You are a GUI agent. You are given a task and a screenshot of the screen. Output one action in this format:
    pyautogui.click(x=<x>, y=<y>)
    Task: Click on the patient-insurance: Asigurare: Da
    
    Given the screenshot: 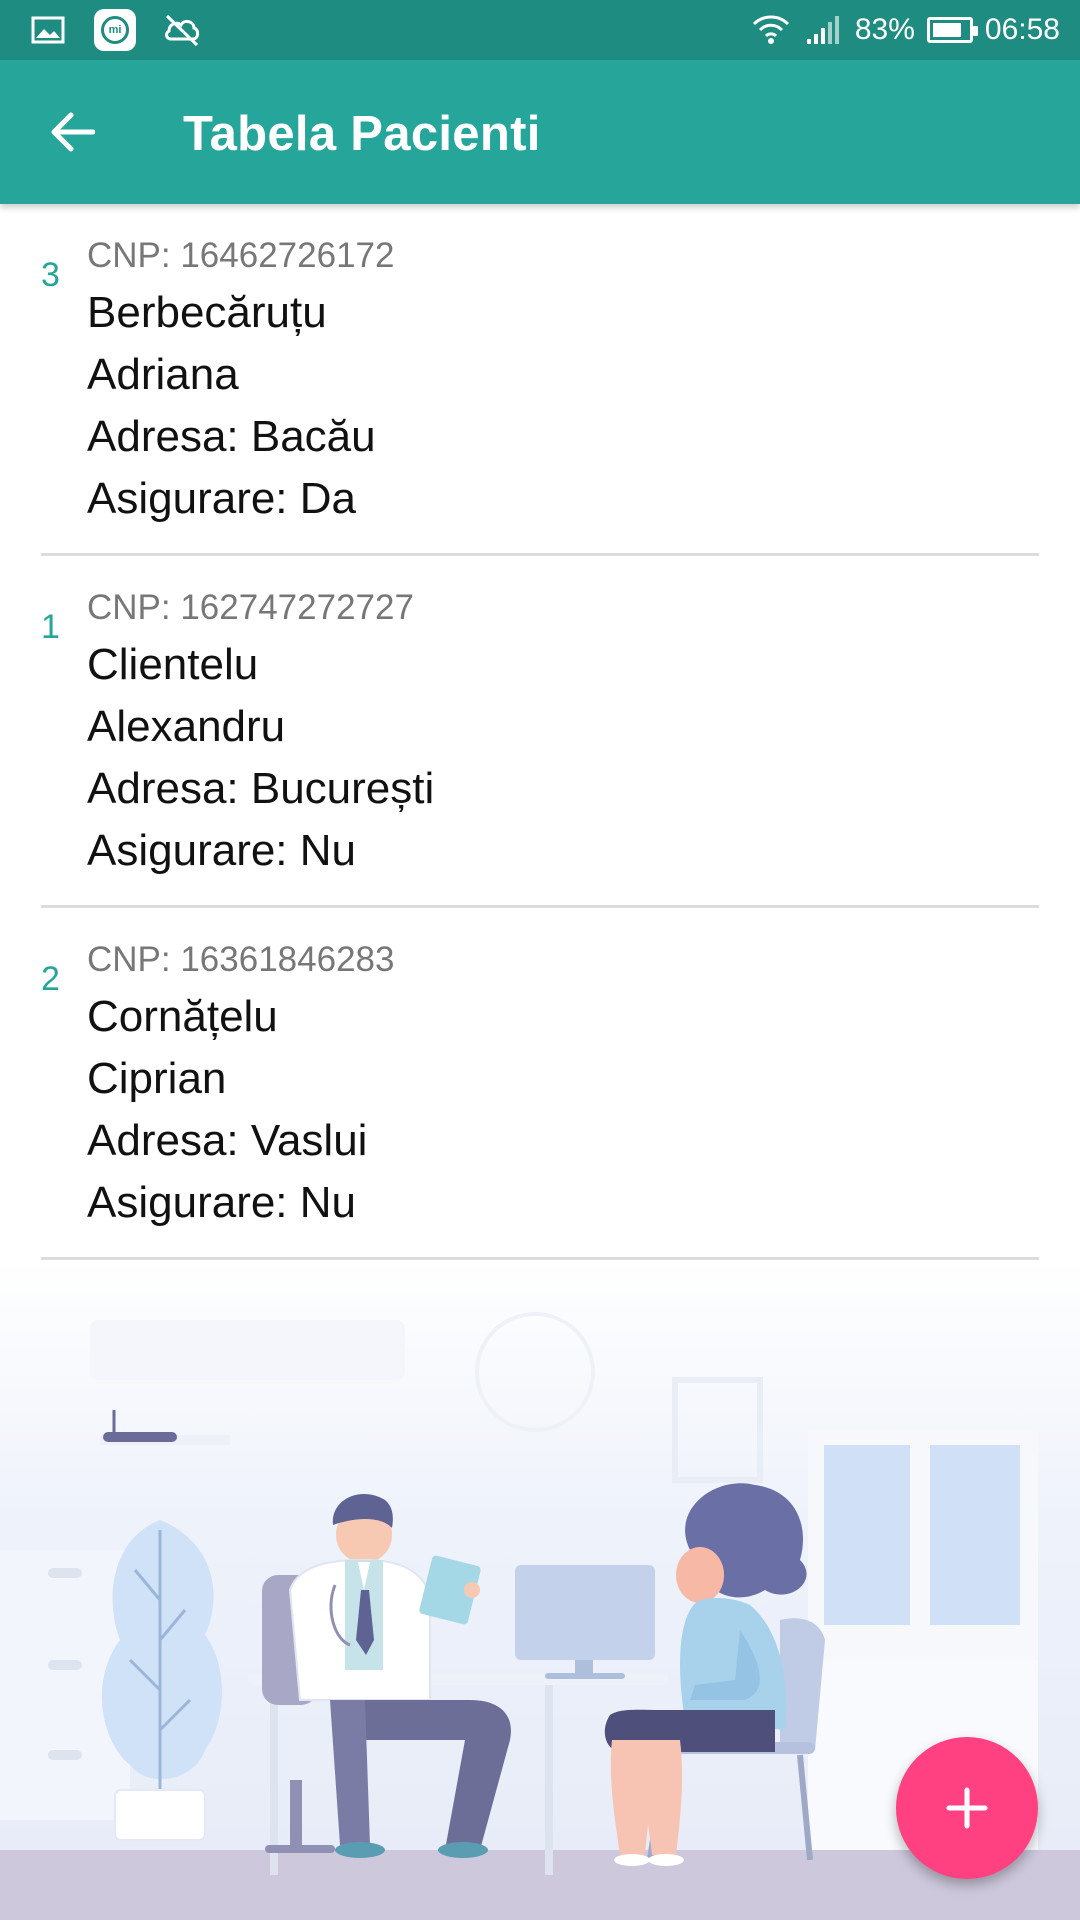 What is the action you would take?
    pyautogui.click(x=222, y=498)
    